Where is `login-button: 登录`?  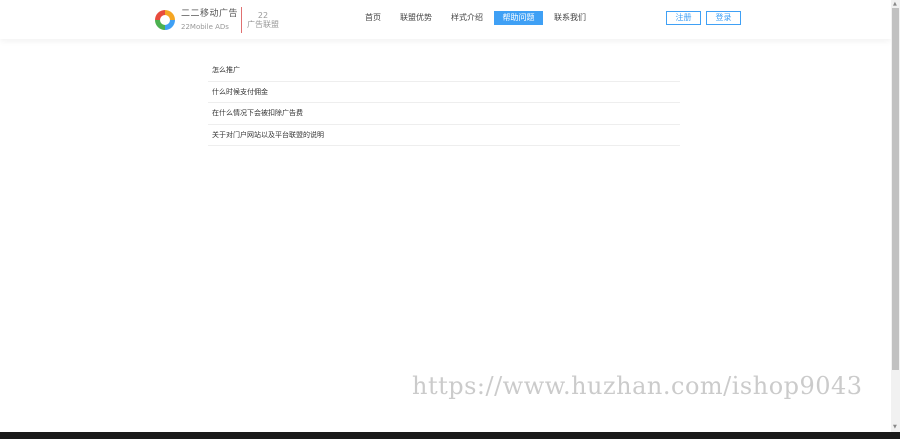
login-button: 登录 is located at coordinates (723, 18).